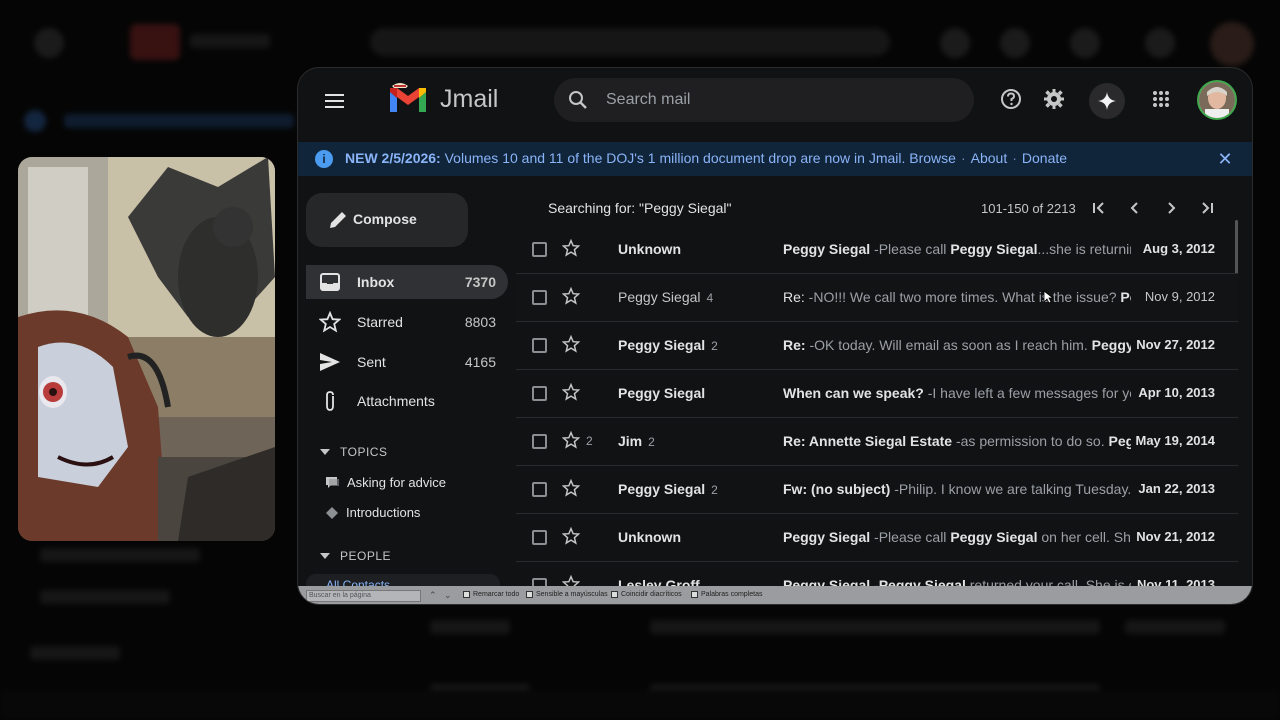  Describe the element at coordinates (334, 101) in the screenshot. I see `menu-icon` at that location.